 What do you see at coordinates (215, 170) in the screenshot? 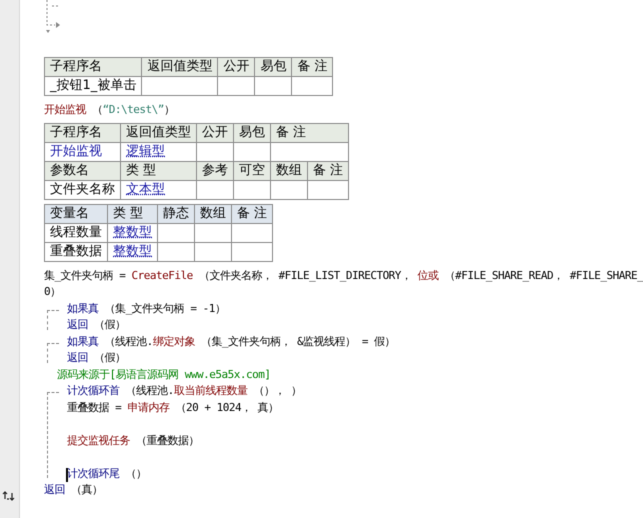
I see `column-header: 参考` at bounding box center [215, 170].